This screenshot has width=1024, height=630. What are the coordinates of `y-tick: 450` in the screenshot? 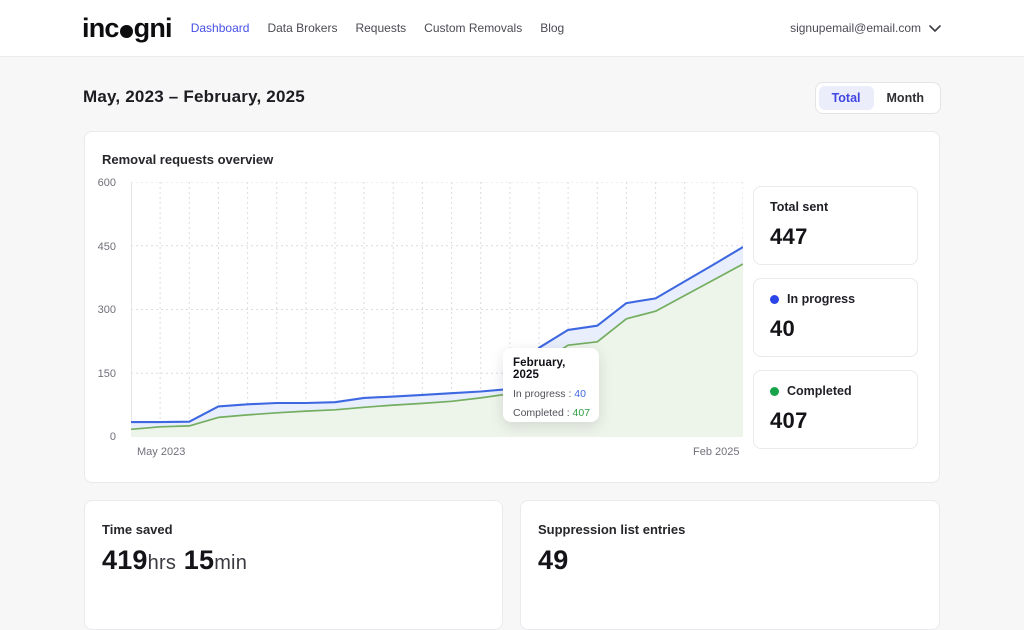 It's located at (106, 247).